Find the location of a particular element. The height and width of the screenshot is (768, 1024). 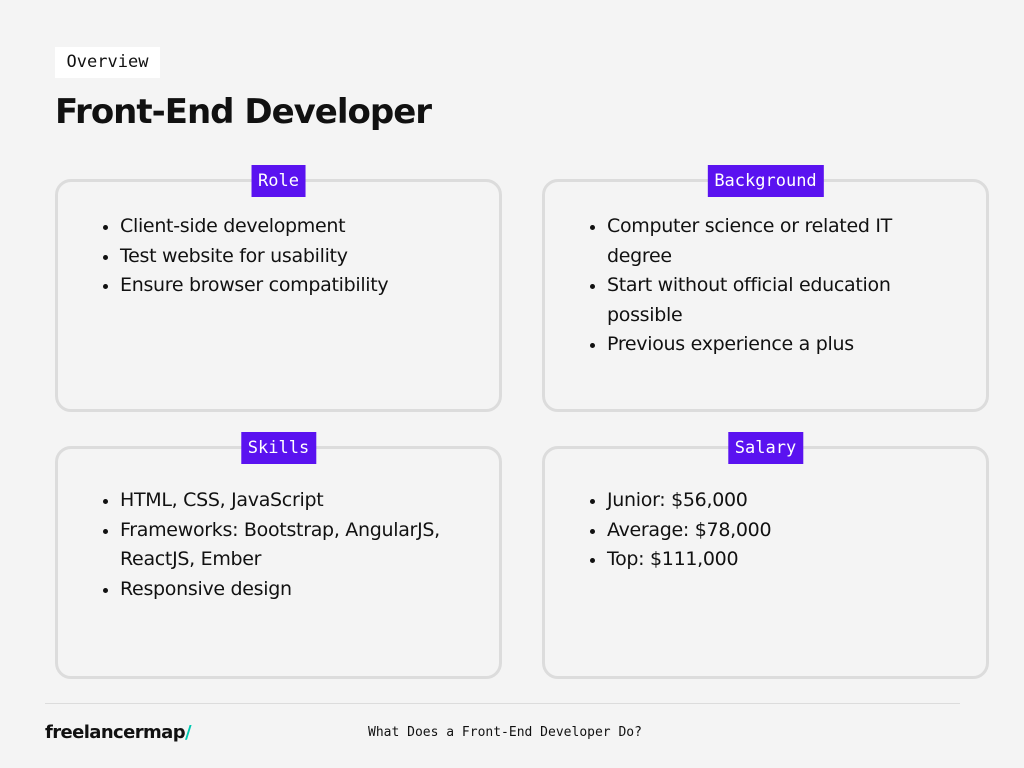

brand-name: freelancermap is located at coordinates (115, 732).